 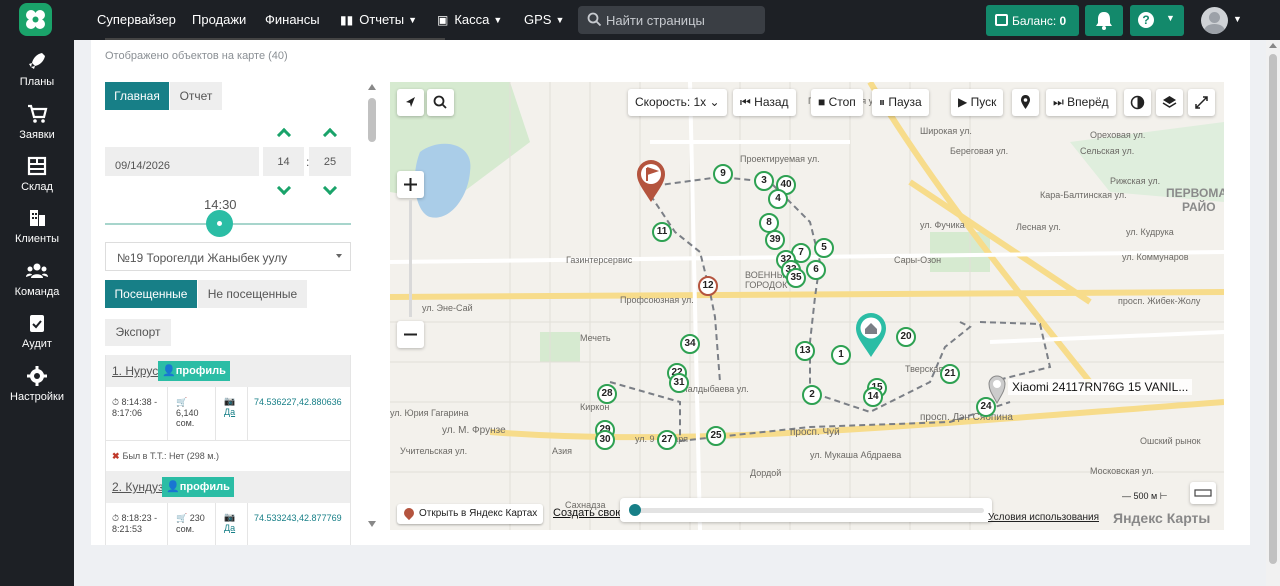 What do you see at coordinates (816, 270) in the screenshot?
I see `visit-marker: 6` at bounding box center [816, 270].